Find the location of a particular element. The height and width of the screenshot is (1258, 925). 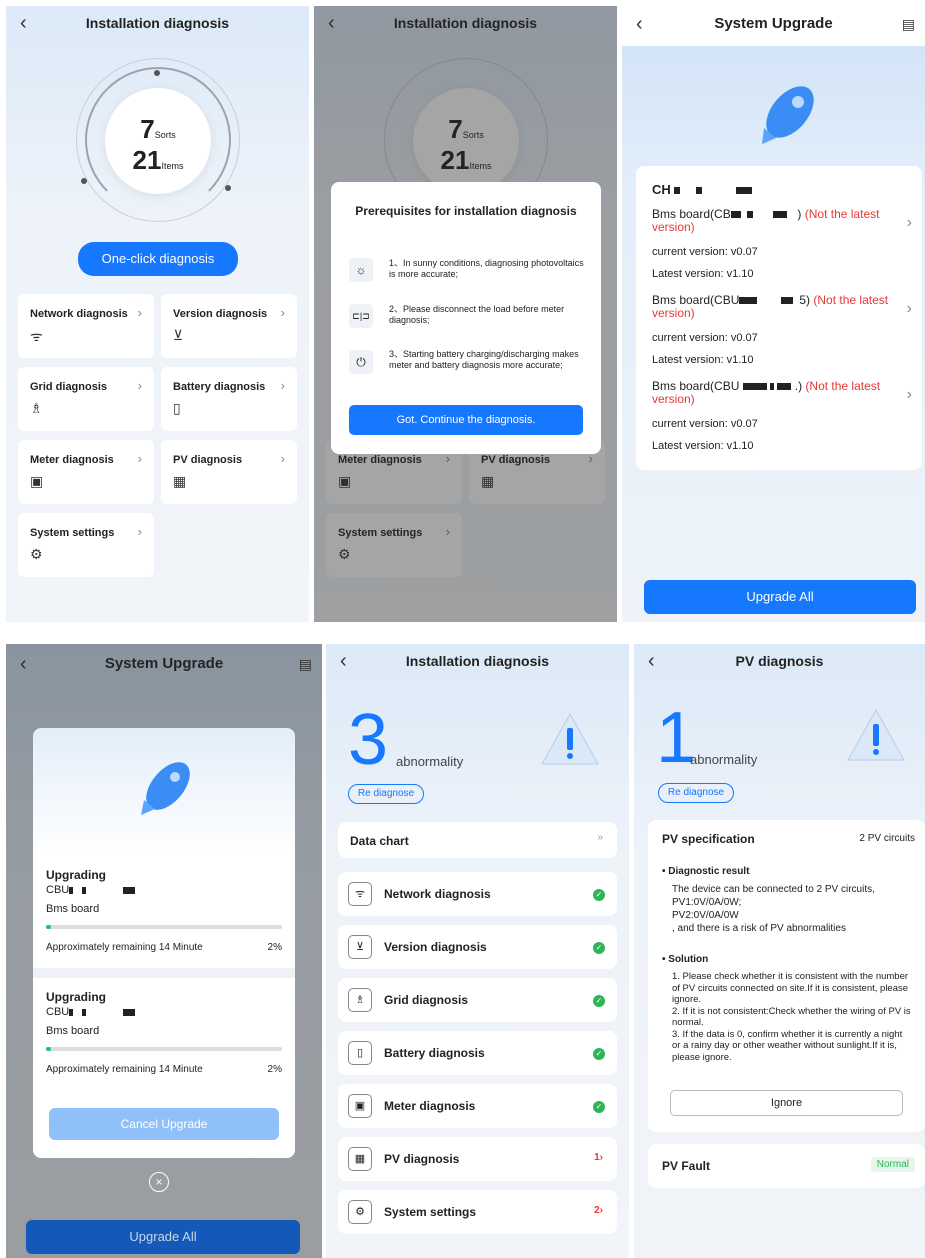

card-network: Network diagnosis › ᯤ is located at coordinates (86, 326).